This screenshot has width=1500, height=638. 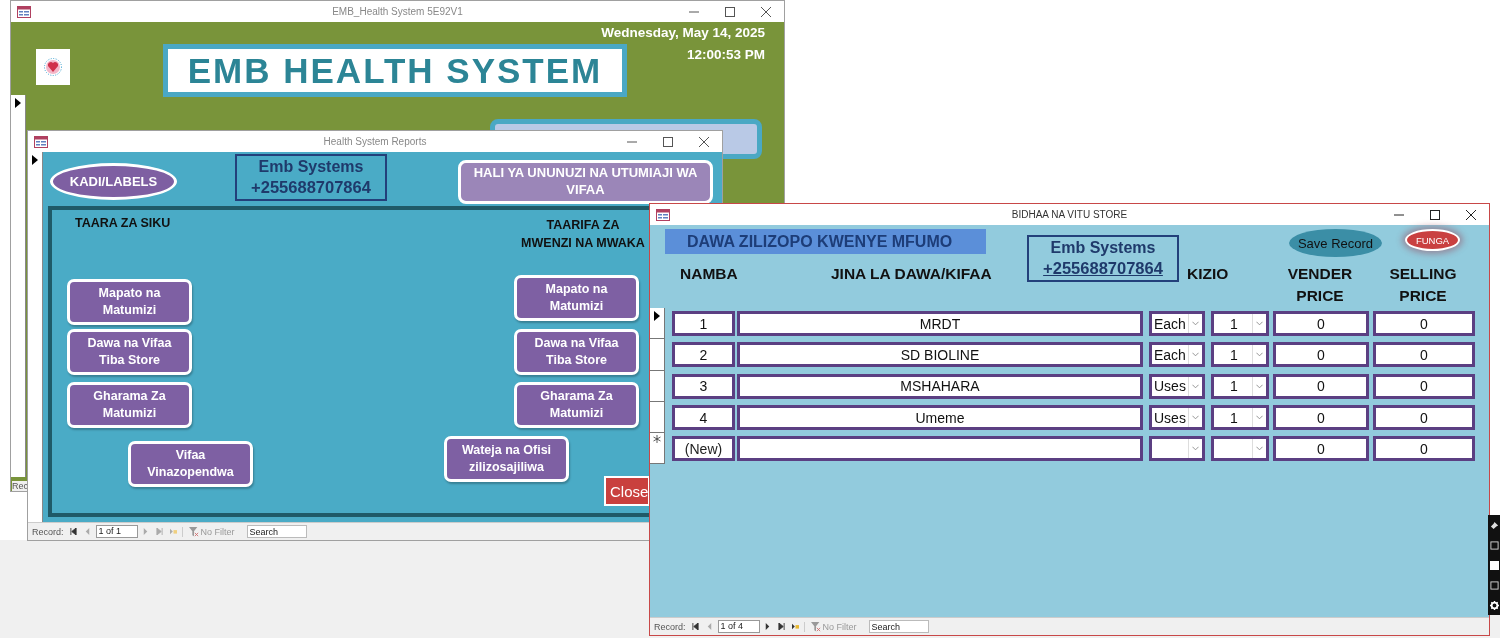 What do you see at coordinates (20, 486) in the screenshot?
I see `status-text: Rec` at bounding box center [20, 486].